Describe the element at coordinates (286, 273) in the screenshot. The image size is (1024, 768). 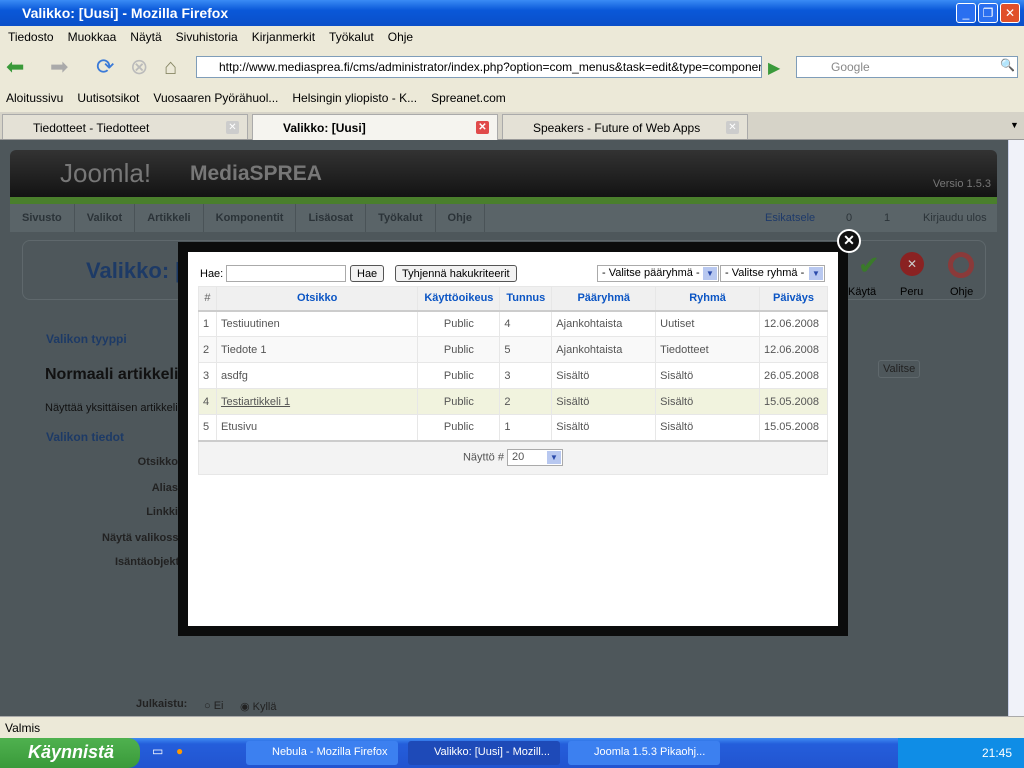
I see `filter-search-input` at that location.